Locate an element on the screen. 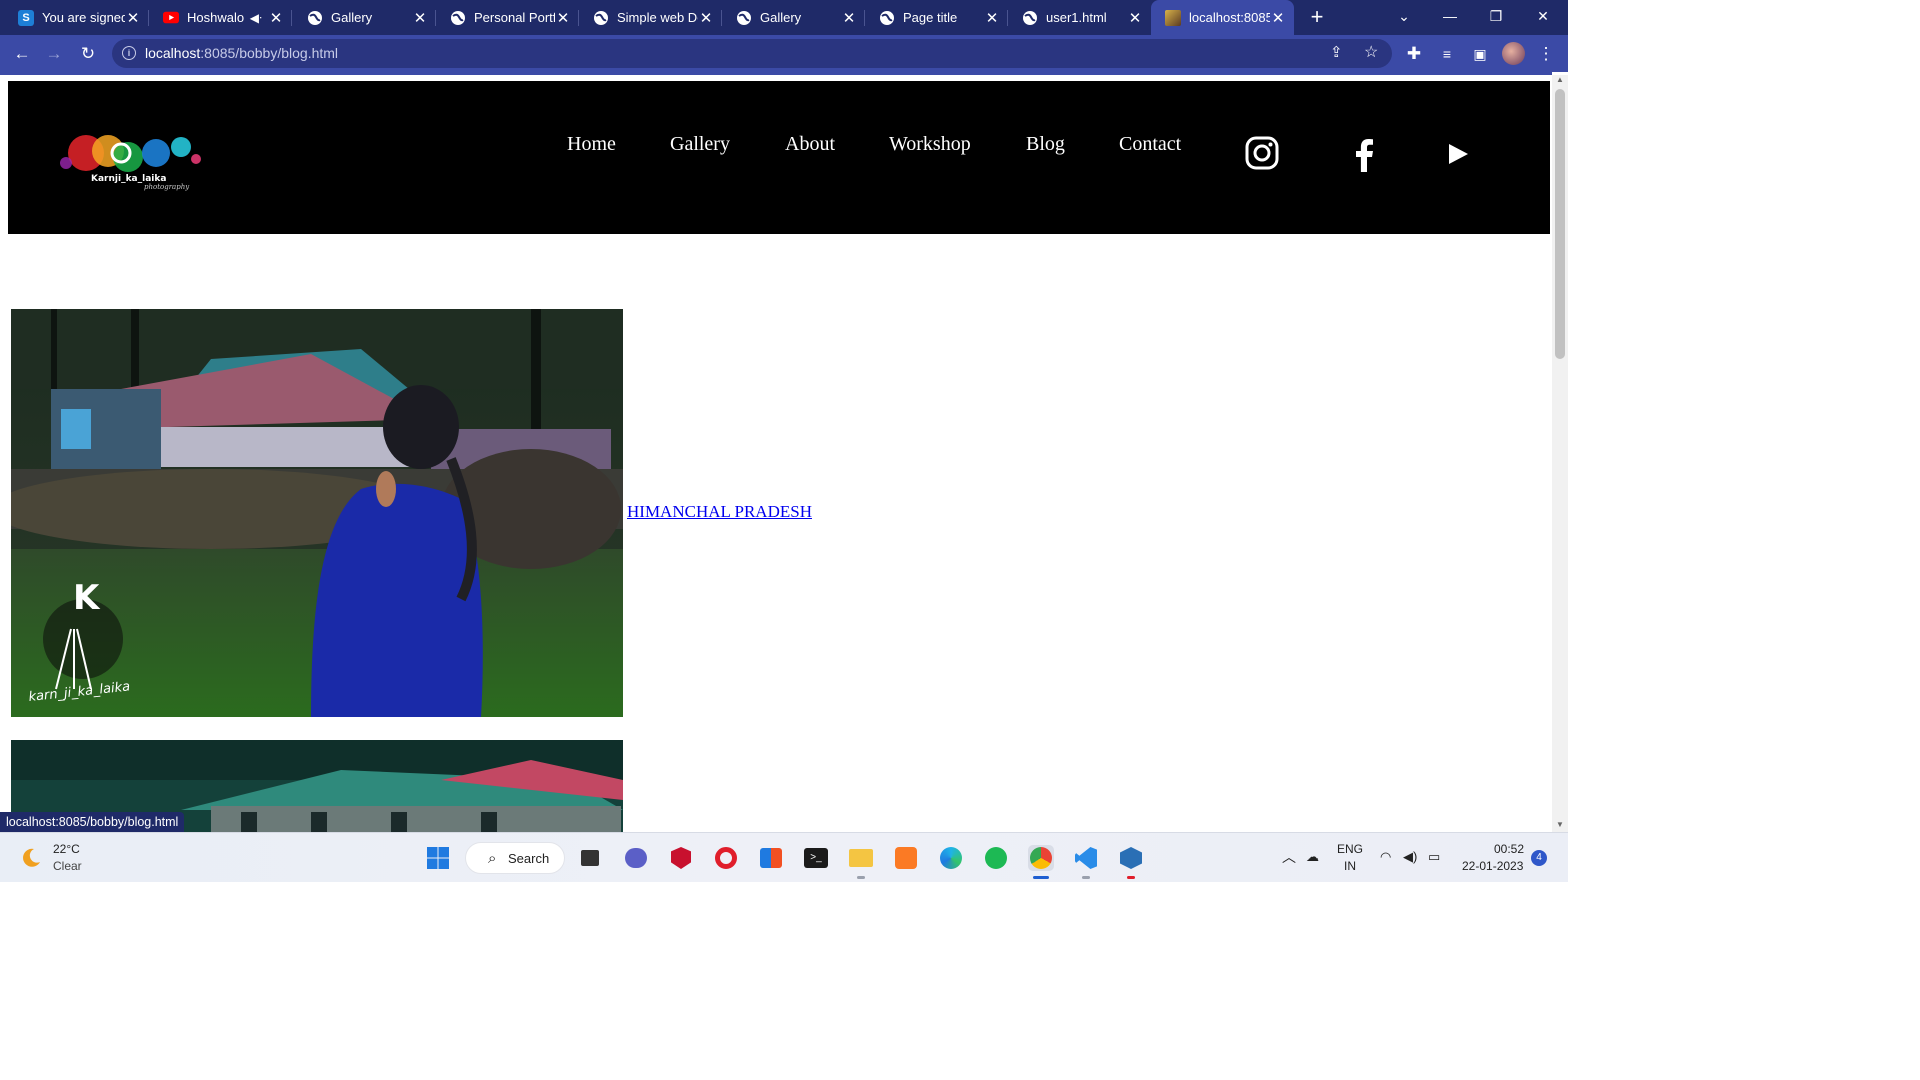 Image resolution: width=1920 pixels, height=1080 pixels. language-top: ENG is located at coordinates (1350, 849).